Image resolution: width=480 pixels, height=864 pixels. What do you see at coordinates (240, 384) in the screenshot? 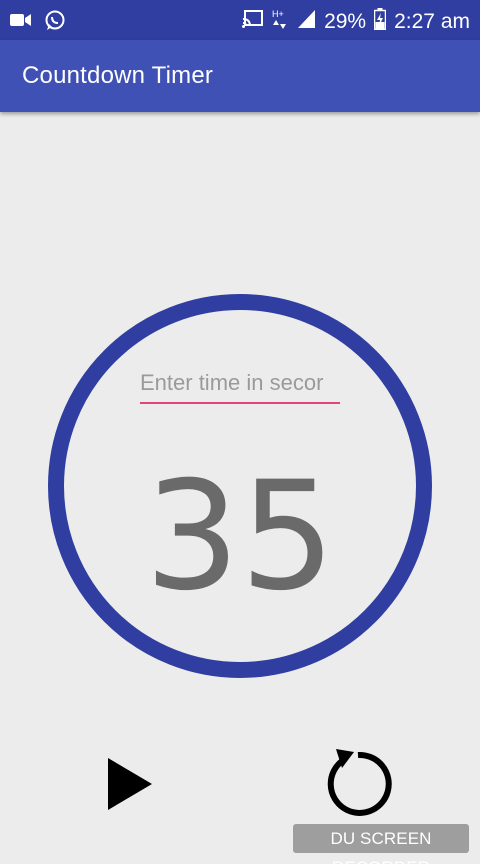
I see `time-seconds-input` at bounding box center [240, 384].